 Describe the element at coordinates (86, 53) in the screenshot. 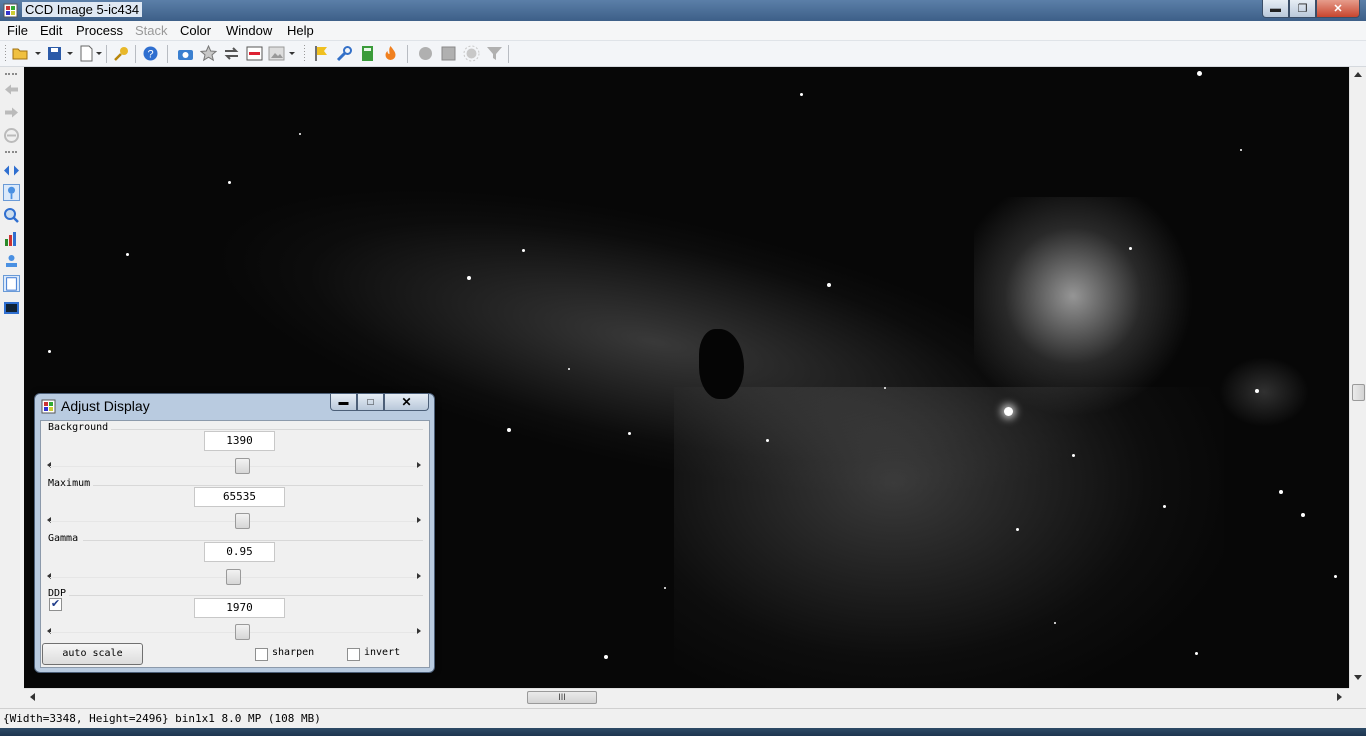

I see `new-document-icon` at that location.